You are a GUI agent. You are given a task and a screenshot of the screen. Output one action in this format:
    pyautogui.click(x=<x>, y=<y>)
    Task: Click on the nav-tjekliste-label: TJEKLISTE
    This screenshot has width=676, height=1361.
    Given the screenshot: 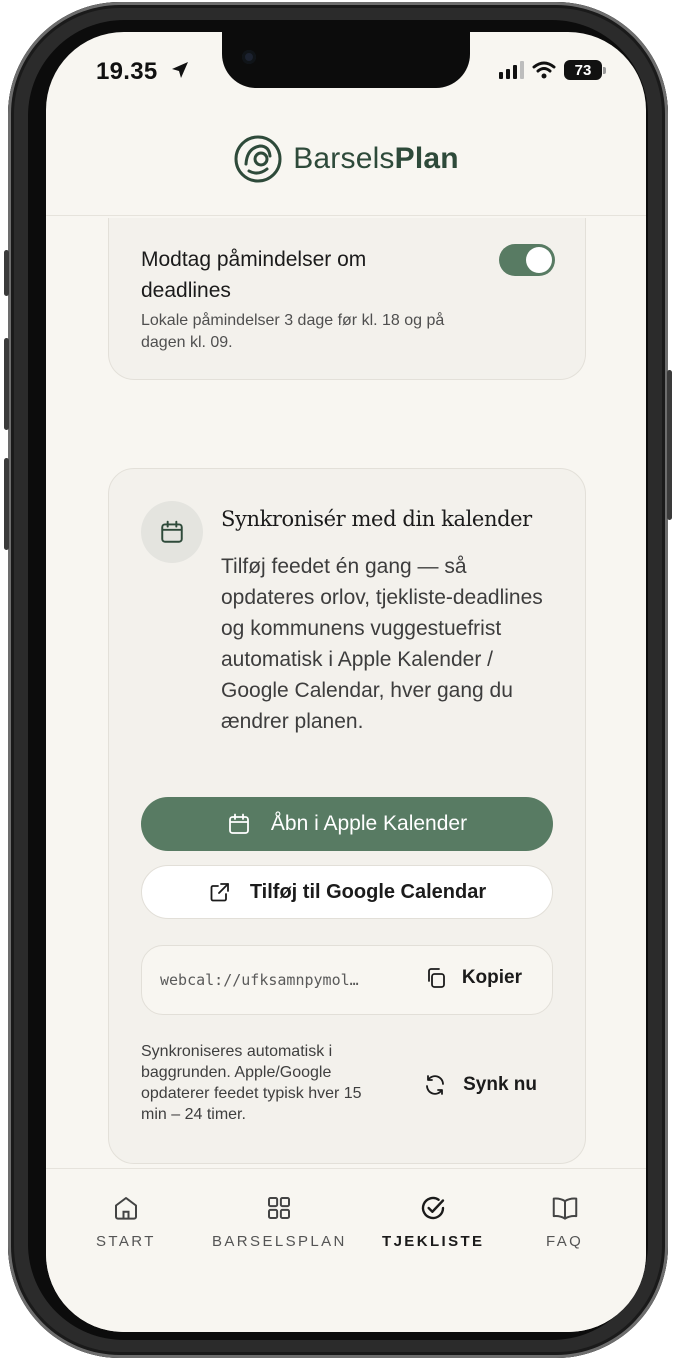 What is the action you would take?
    pyautogui.click(x=433, y=1241)
    